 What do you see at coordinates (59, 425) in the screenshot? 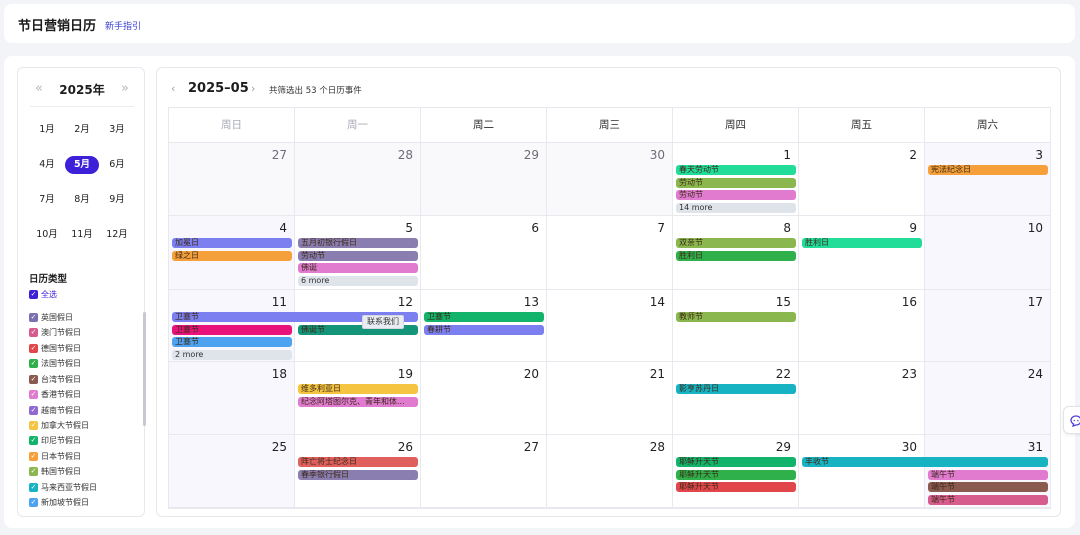
I see `category-item: ✓ 加拿大节假日` at bounding box center [59, 425].